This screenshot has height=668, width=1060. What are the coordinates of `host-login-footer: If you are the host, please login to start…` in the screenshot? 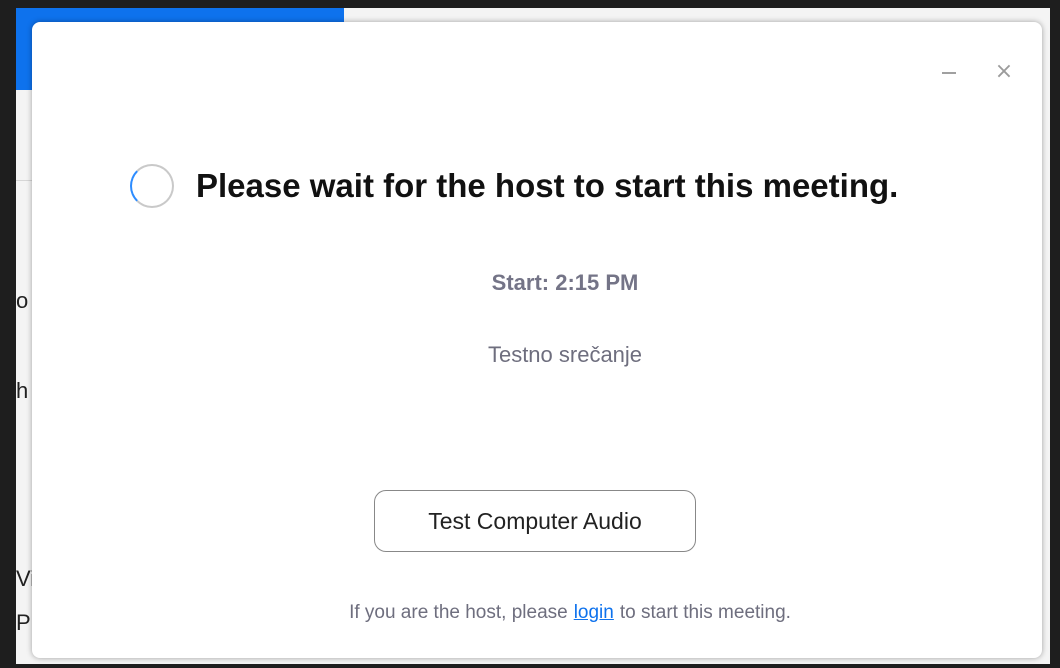 It's located at (546, 613).